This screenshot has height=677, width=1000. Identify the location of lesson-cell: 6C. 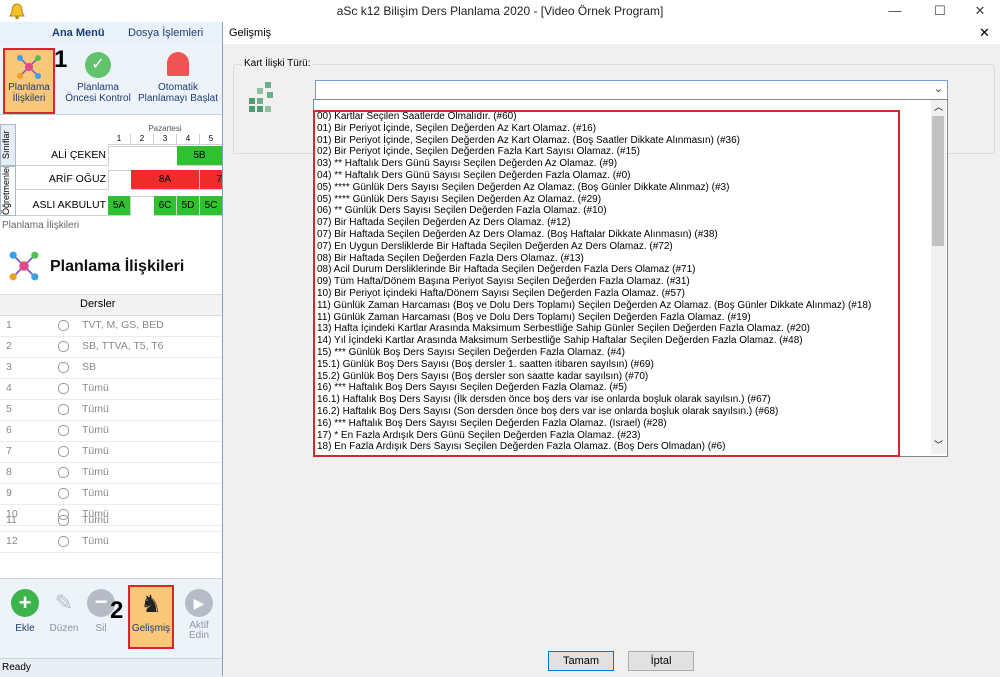
(165, 206).